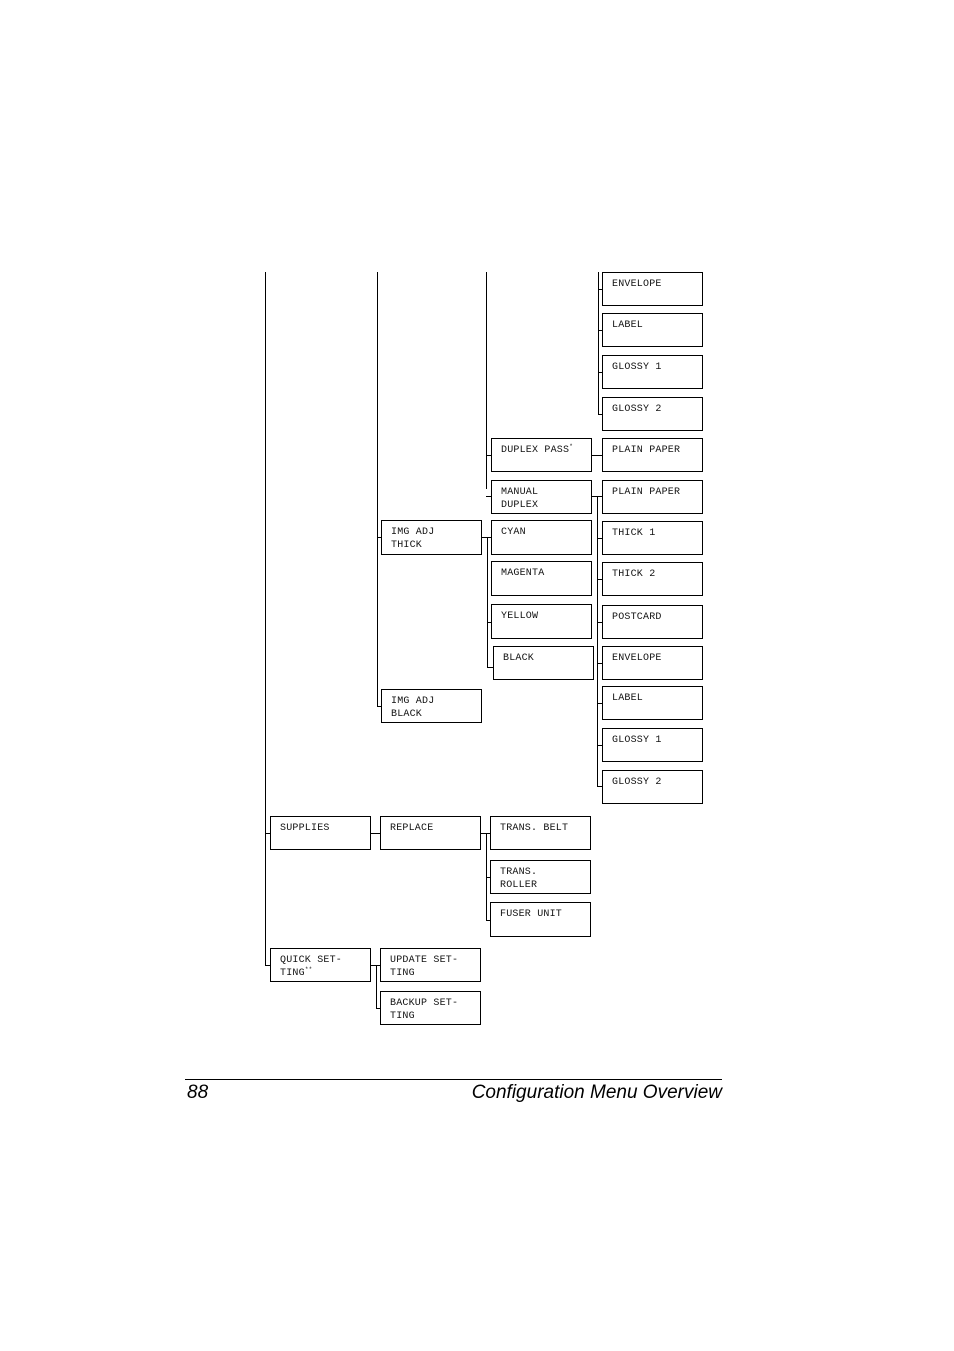  Describe the element at coordinates (430, 1008) in the screenshot. I see `menu-item-backup-setting: BACKUP SET- TING` at that location.